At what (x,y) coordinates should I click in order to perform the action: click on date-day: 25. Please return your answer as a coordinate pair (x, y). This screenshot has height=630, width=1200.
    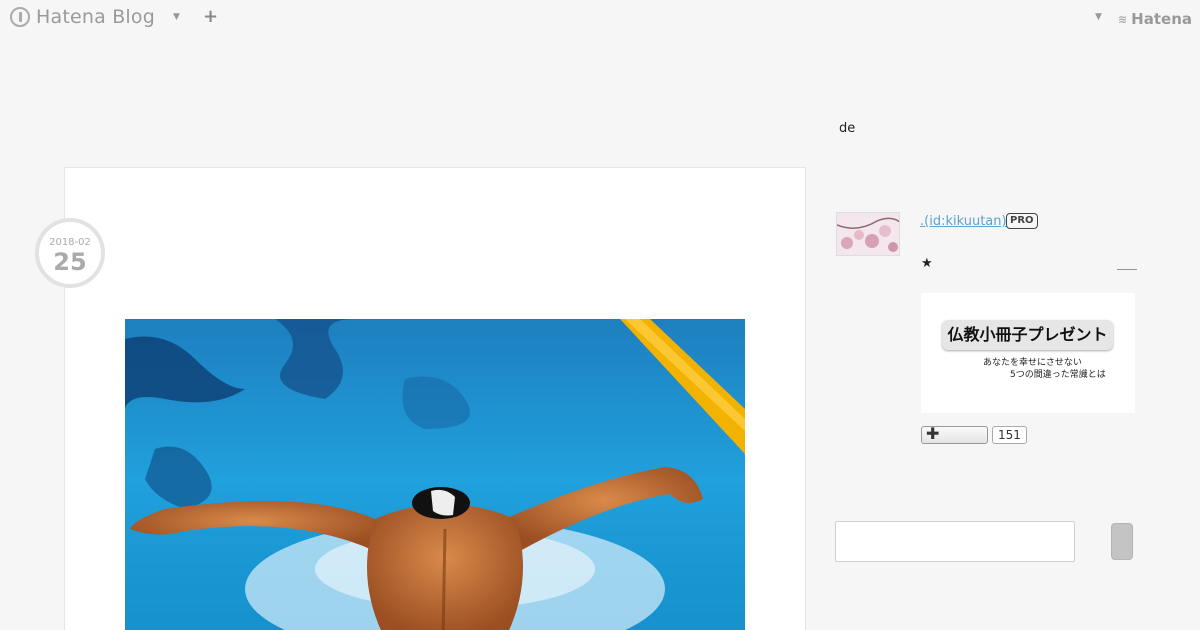
    Looking at the image, I should click on (70, 262).